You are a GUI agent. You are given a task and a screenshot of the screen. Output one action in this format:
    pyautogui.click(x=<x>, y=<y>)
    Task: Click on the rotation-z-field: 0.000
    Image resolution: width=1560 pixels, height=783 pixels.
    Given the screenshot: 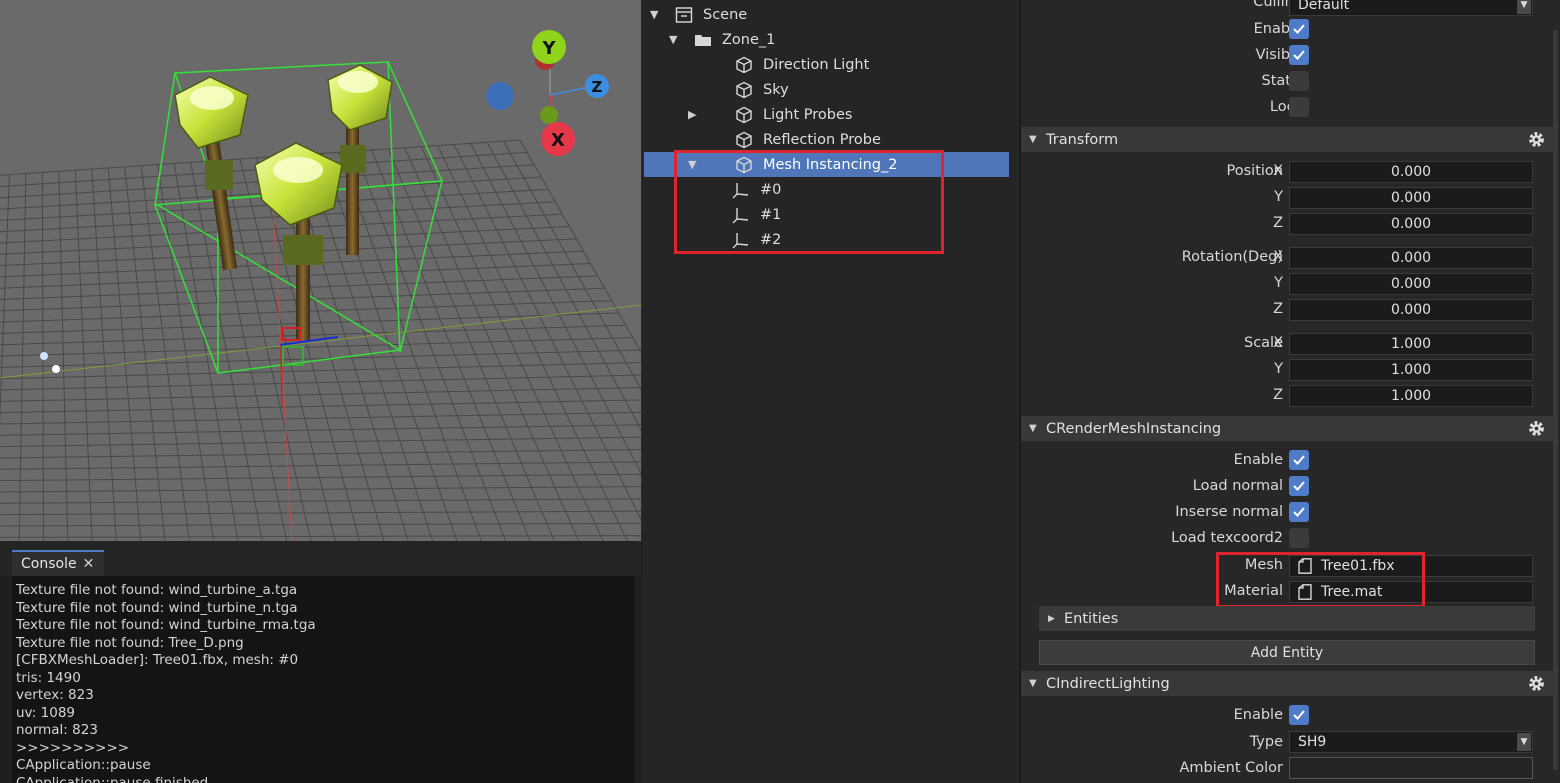 What is the action you would take?
    pyautogui.click(x=1411, y=310)
    